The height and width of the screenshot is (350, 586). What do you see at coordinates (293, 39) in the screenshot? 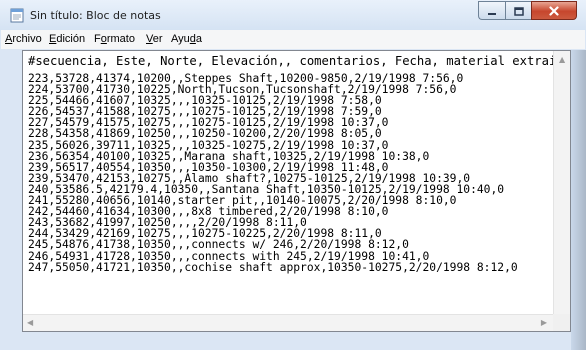
I see `menu-bar: Archivo Edición Formato Ver Ayuda` at bounding box center [293, 39].